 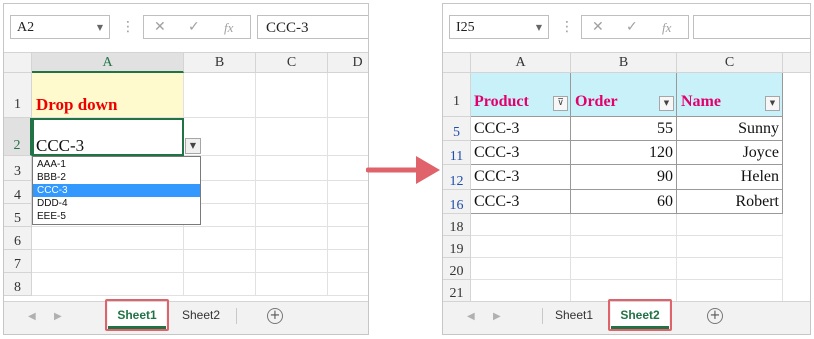 I want to click on header-cell-name: Name ▼, so click(x=730, y=95).